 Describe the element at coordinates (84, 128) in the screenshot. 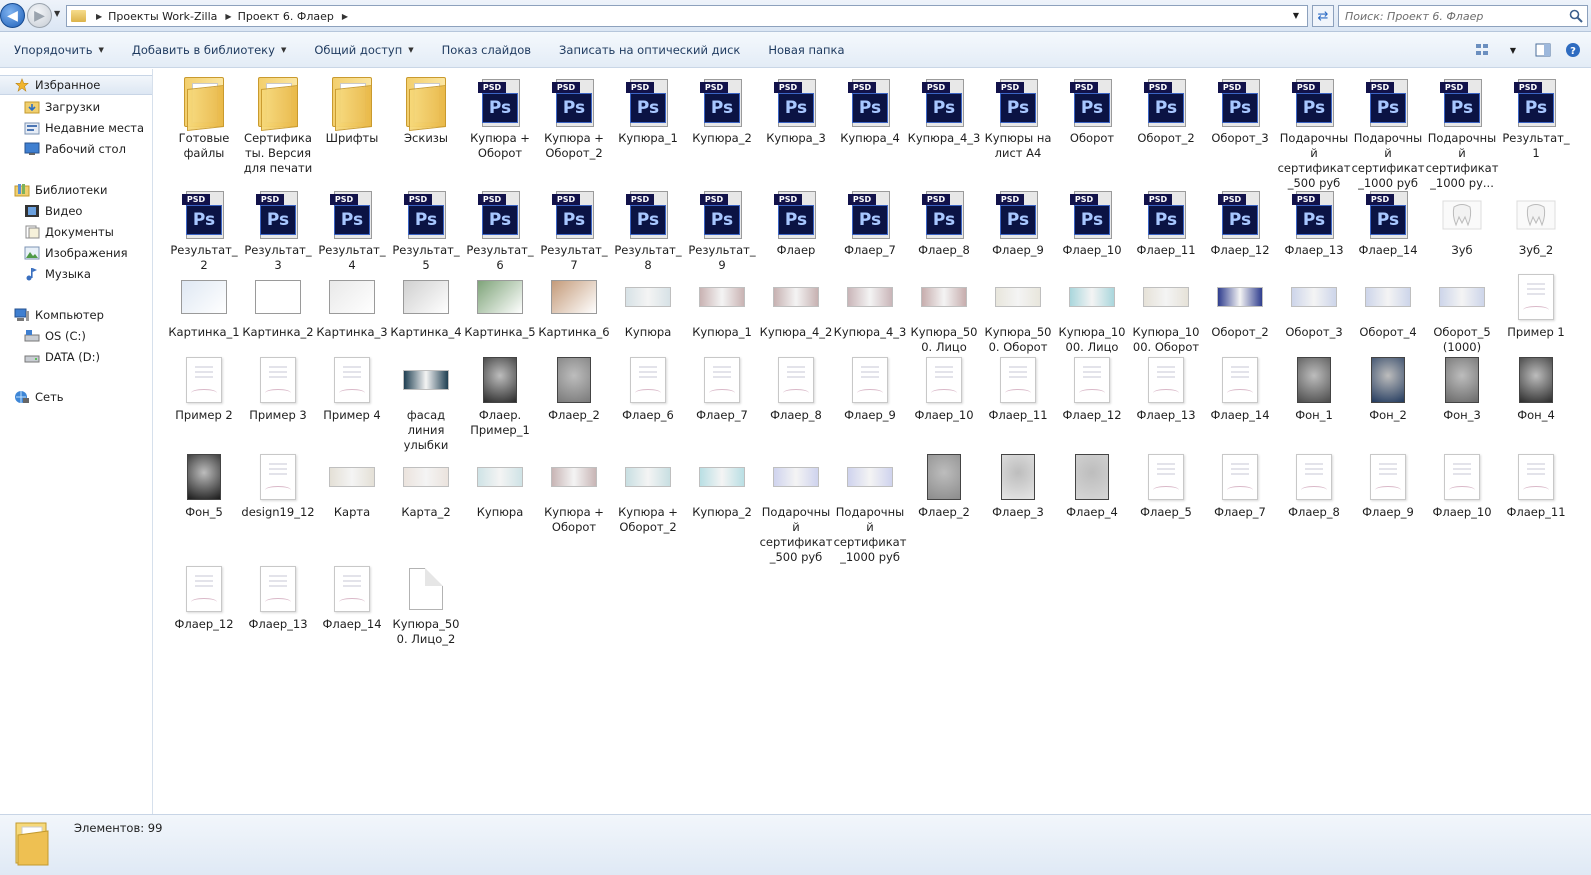

I see `nav-item-recent: Недавние места` at that location.